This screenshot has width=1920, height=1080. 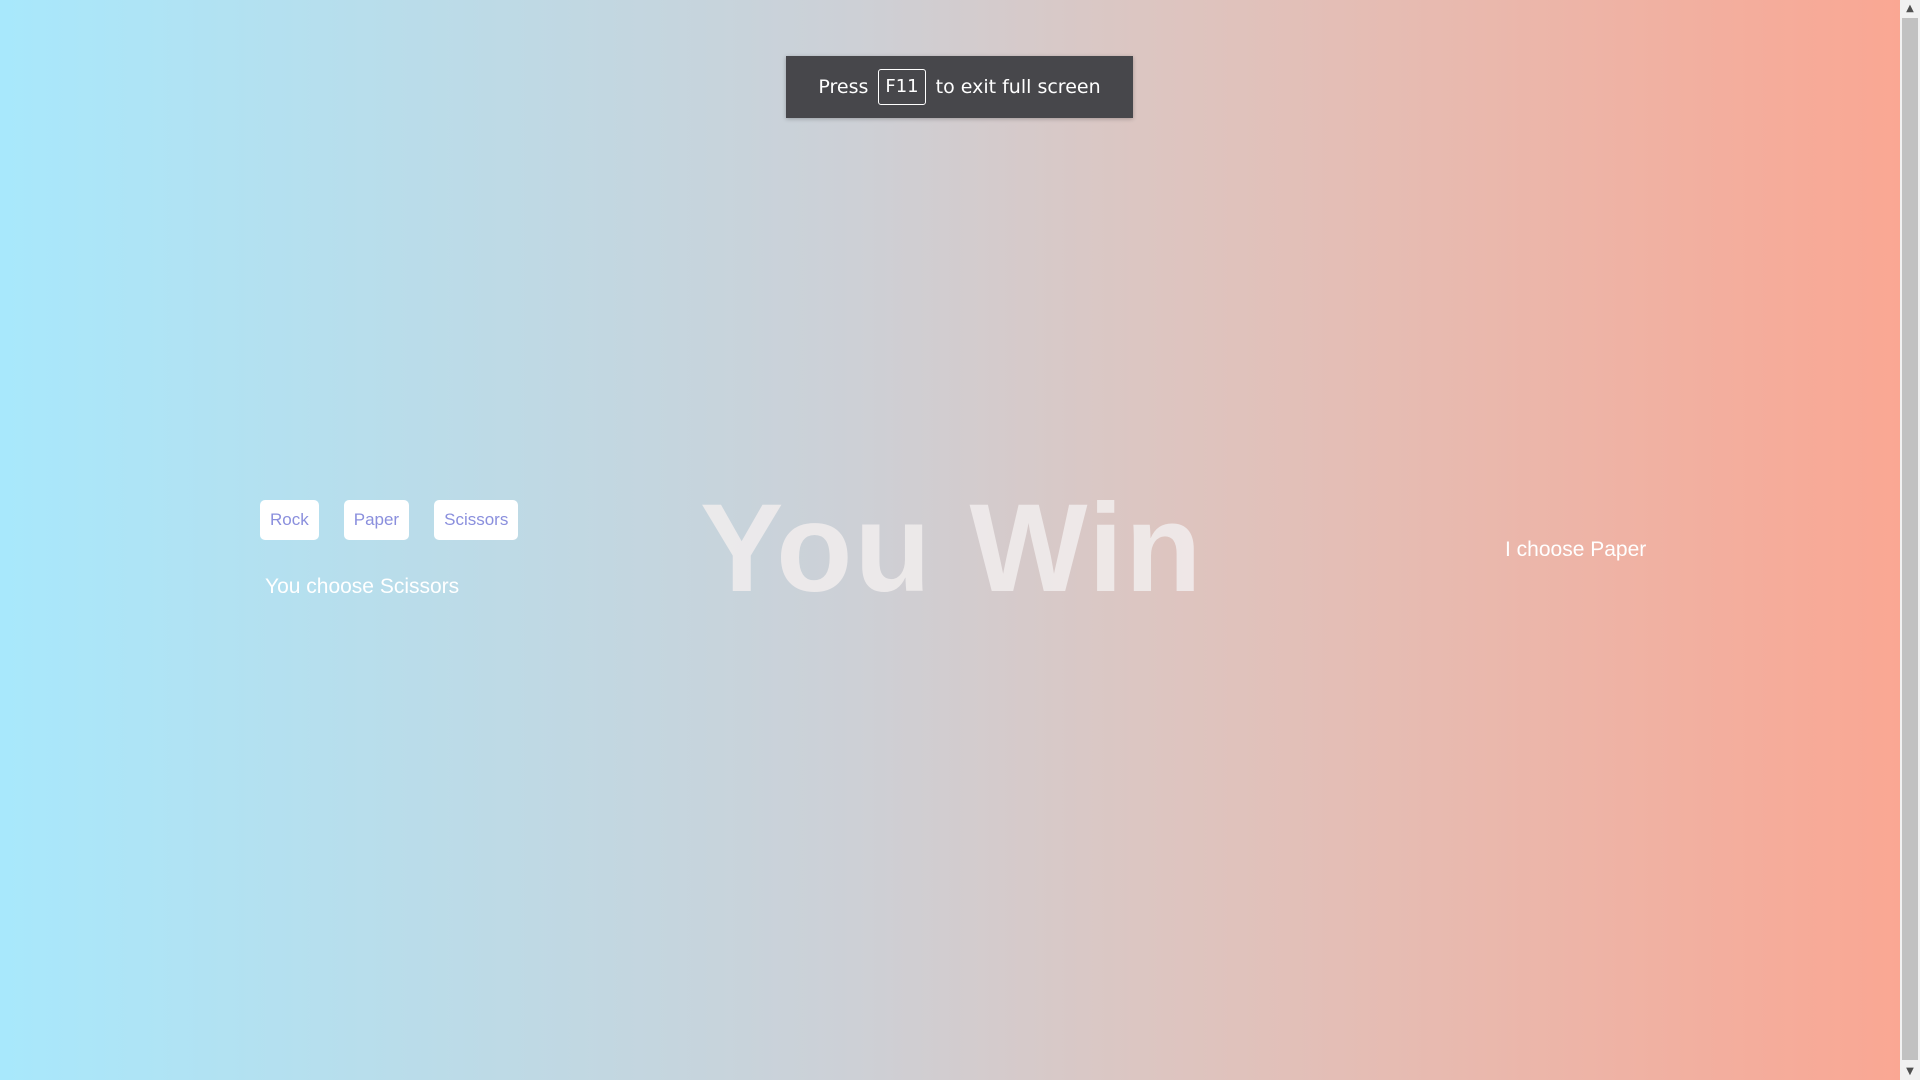 What do you see at coordinates (902, 87) in the screenshot?
I see `f11-key-badge: F11` at bounding box center [902, 87].